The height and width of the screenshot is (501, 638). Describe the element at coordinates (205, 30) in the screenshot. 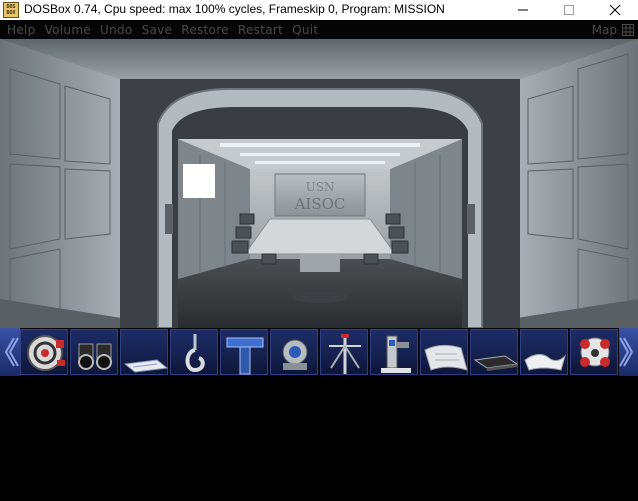

I see `menu-restore: Restore` at that location.